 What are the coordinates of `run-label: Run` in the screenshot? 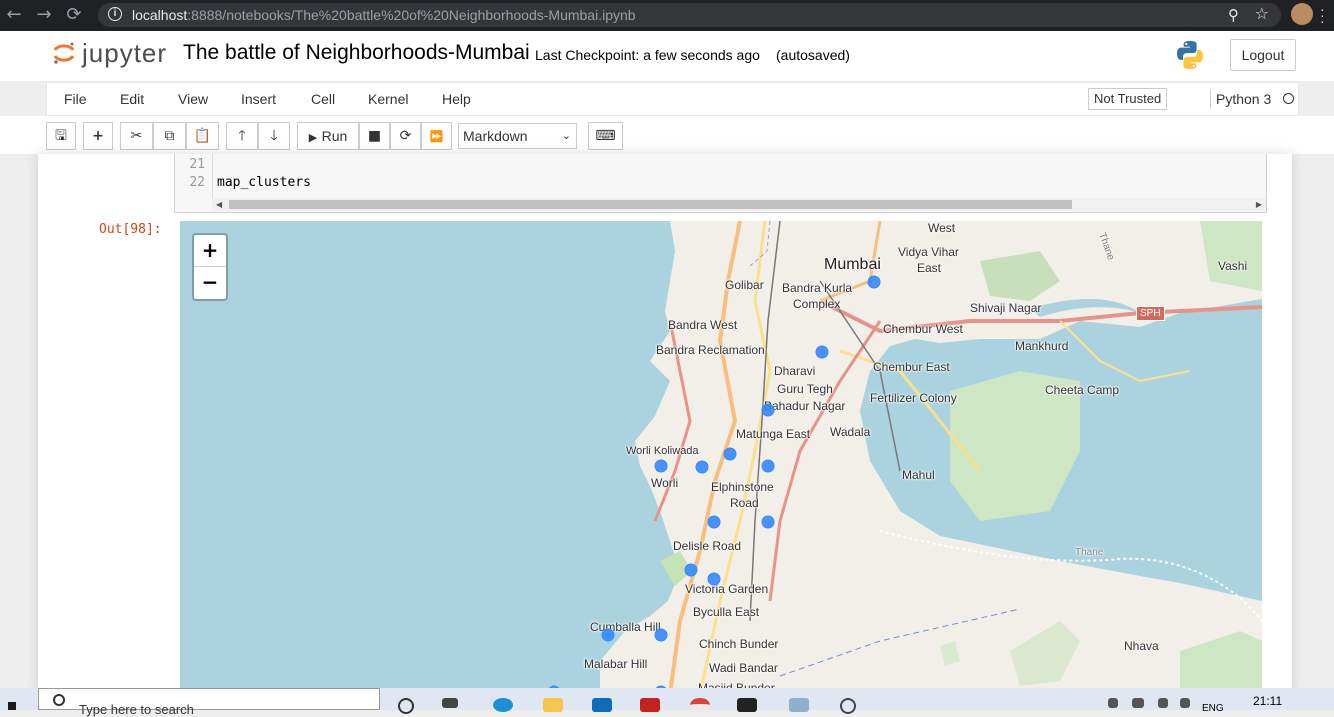 It's located at (334, 136).